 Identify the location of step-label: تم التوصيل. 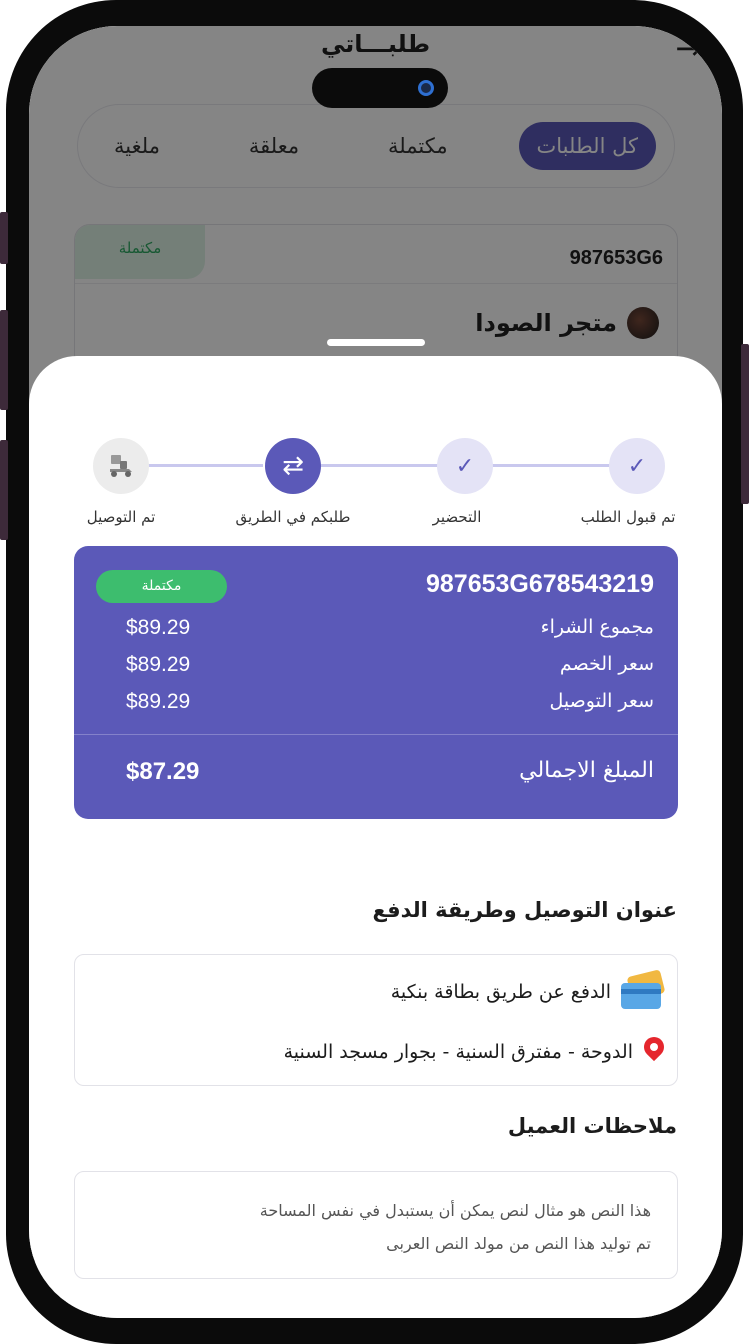
(121, 517).